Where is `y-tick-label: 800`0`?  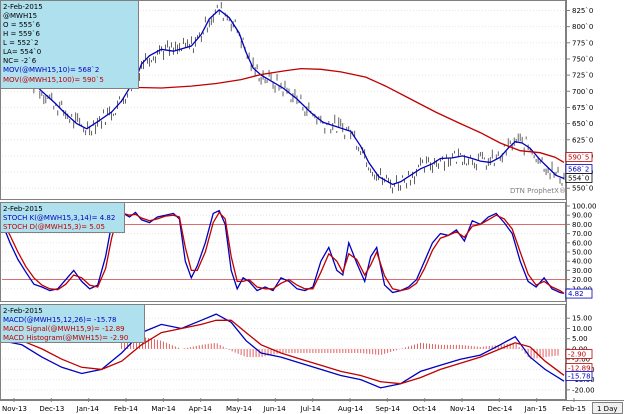 y-tick-label: 800`0 is located at coordinates (582, 27).